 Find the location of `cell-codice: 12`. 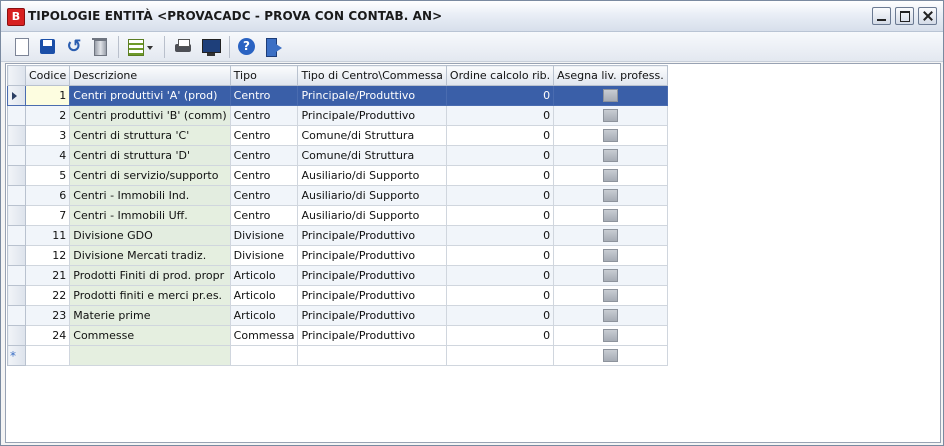

cell-codice: 12 is located at coordinates (47, 255).